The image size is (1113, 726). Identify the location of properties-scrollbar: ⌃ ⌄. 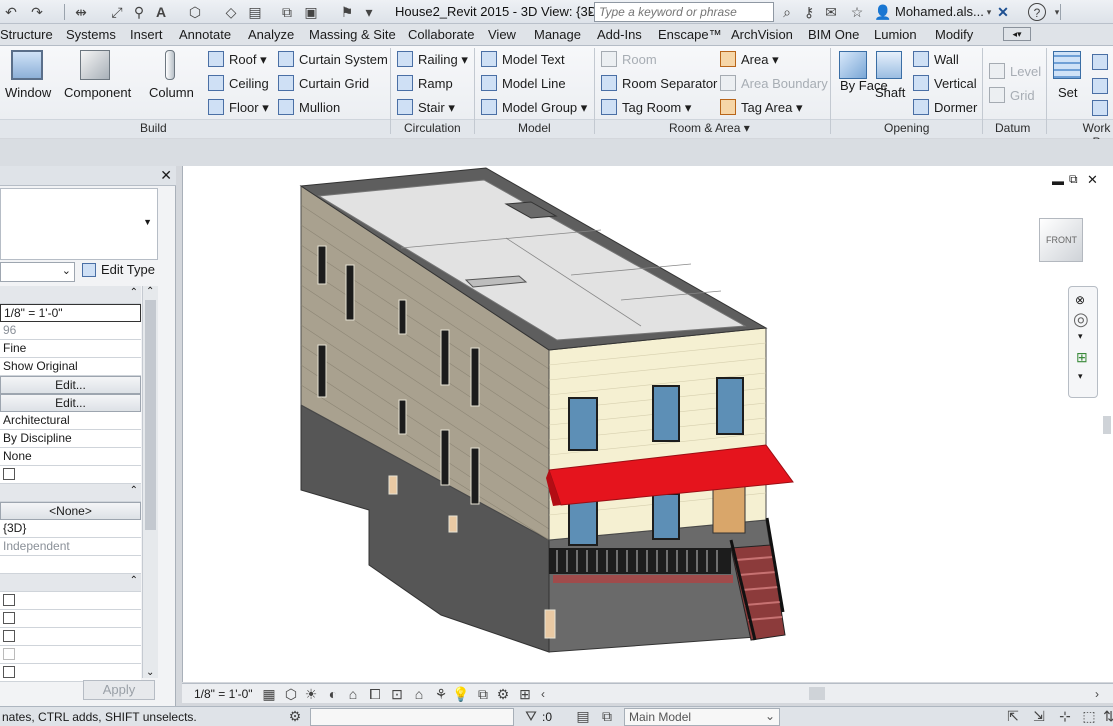
(150, 482).